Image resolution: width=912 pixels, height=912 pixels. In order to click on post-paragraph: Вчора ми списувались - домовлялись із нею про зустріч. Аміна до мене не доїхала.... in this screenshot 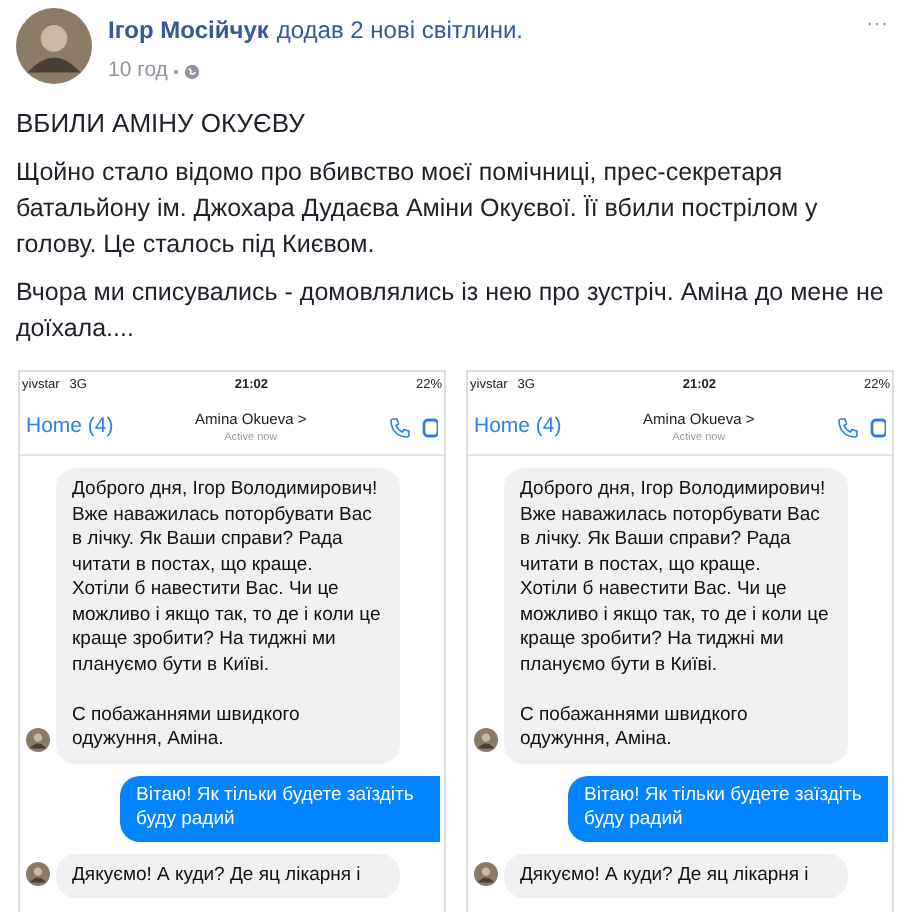, I will do `click(451, 311)`.